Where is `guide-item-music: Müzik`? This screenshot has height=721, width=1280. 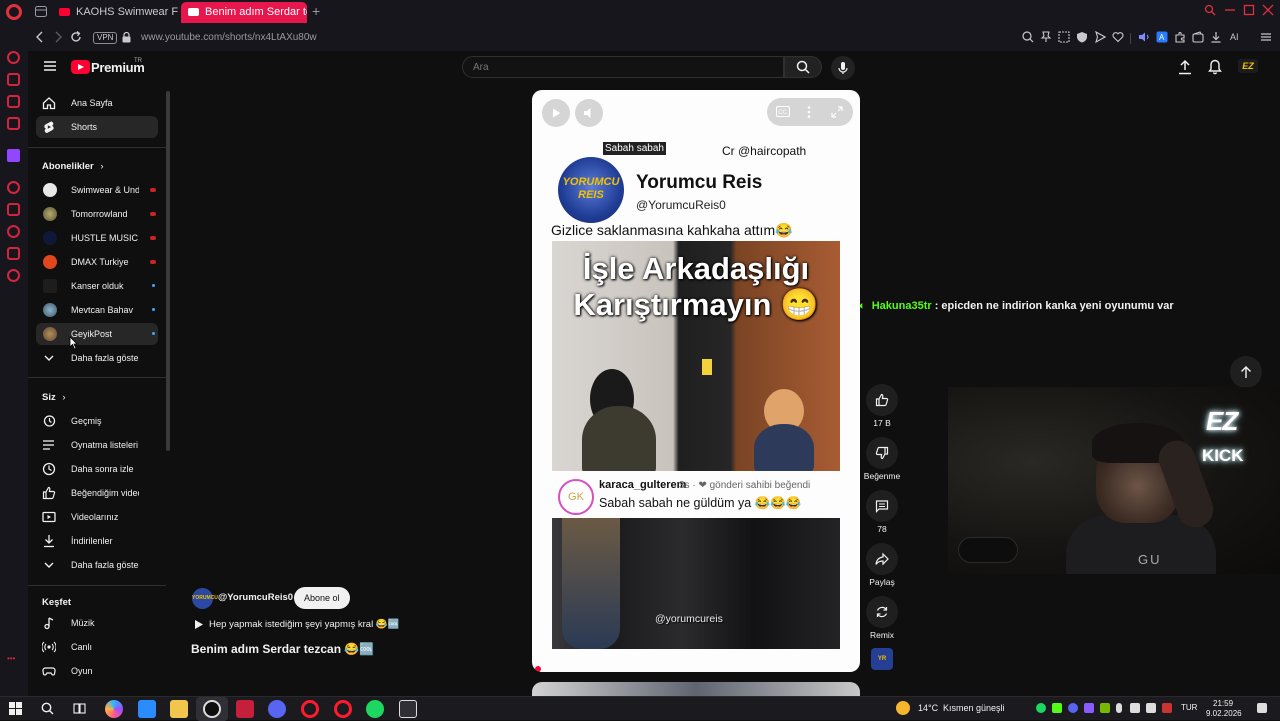 guide-item-music: Müzik is located at coordinates (97, 623).